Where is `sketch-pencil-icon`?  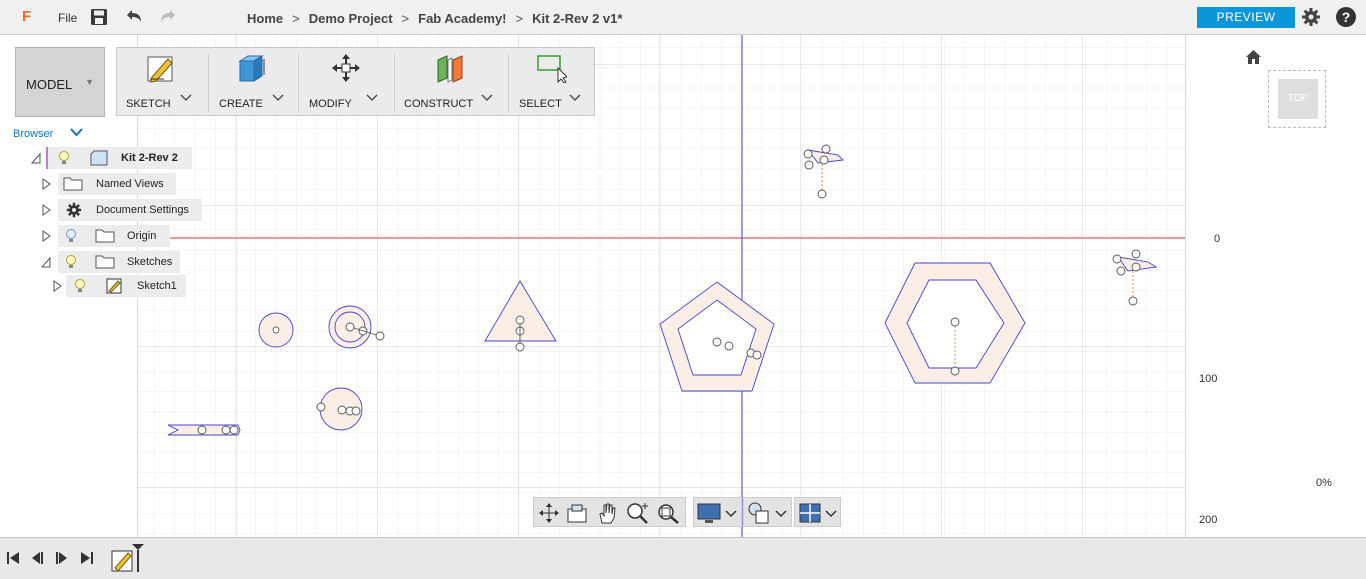
sketch-pencil-icon is located at coordinates (160, 69).